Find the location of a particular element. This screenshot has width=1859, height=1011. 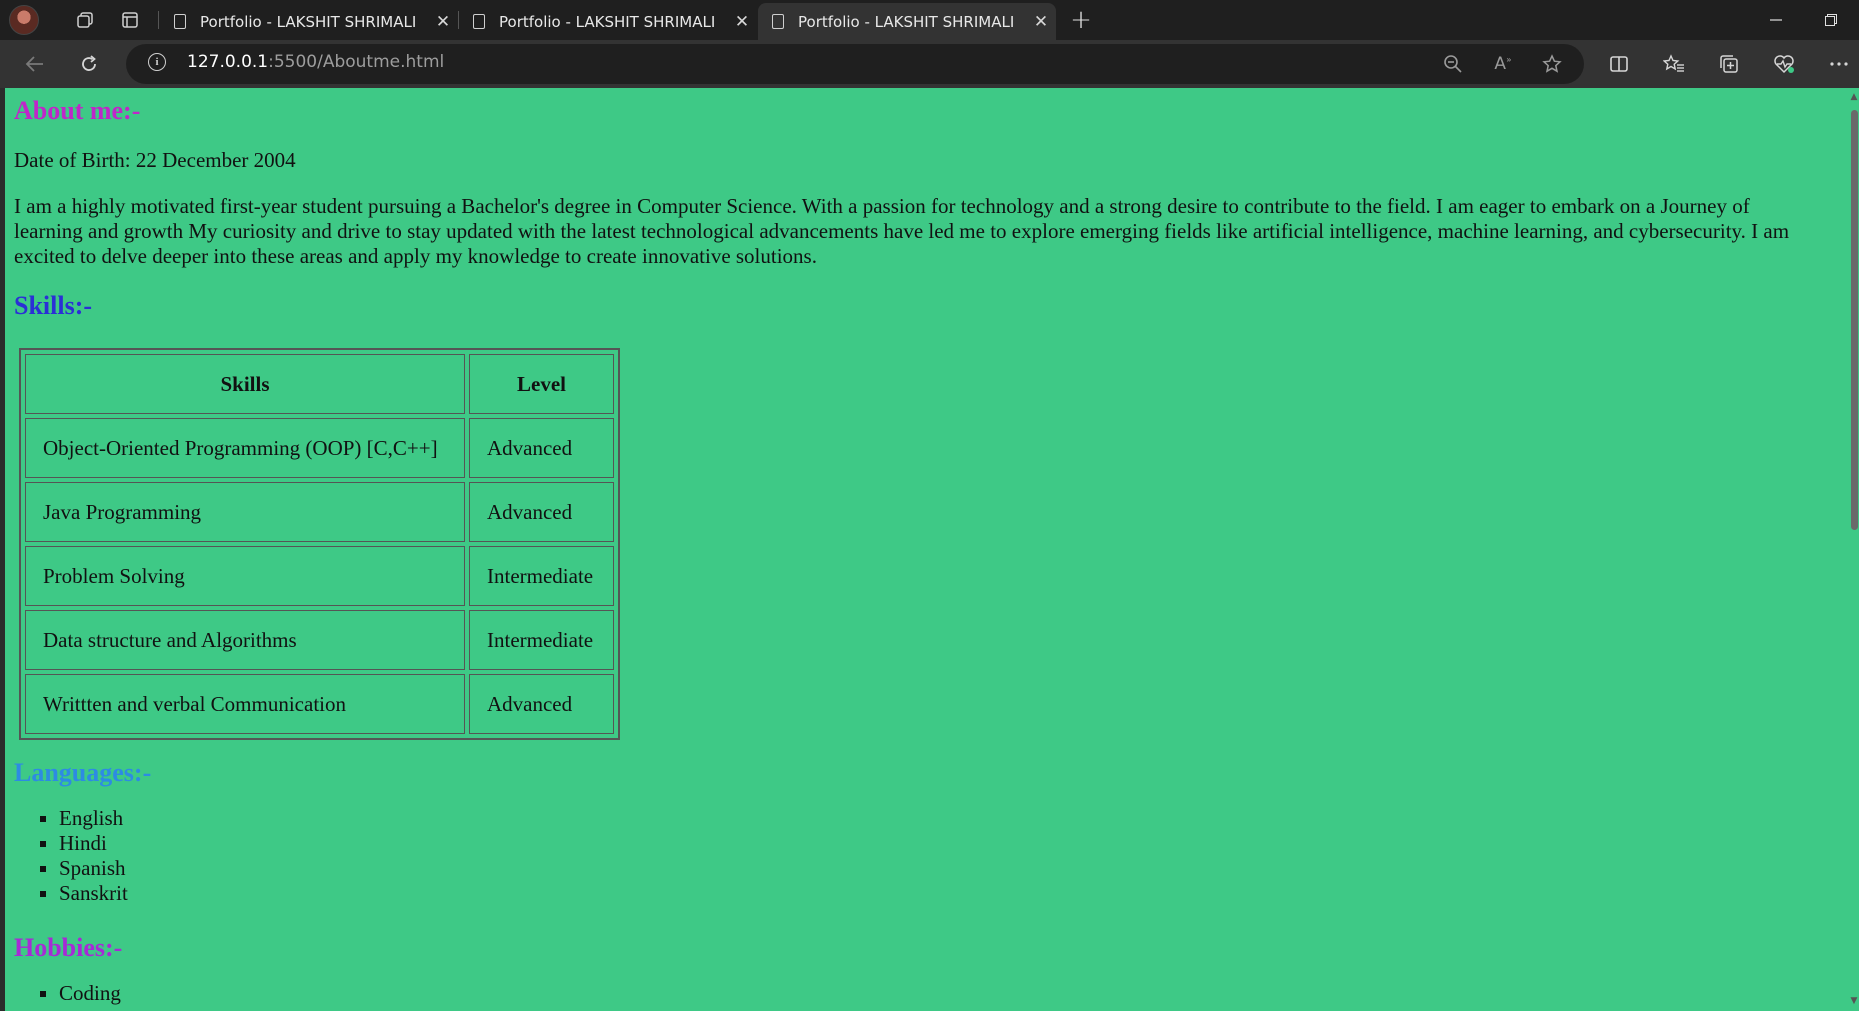

list-item: Coding is located at coordinates (90, 993).